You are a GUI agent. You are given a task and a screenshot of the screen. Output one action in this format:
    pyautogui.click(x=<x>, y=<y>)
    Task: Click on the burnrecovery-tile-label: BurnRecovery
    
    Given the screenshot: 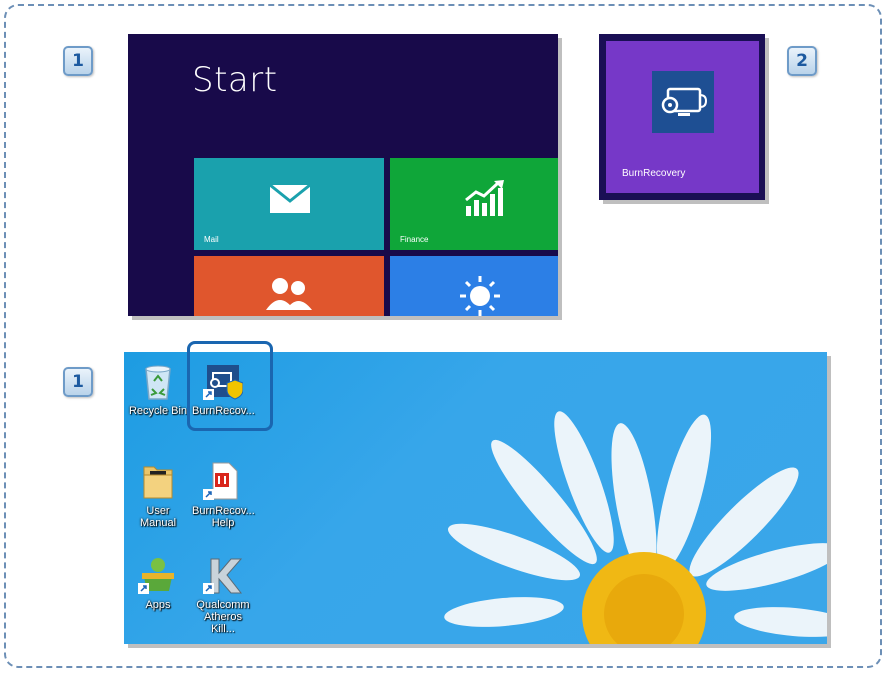 What is the action you would take?
    pyautogui.click(x=654, y=173)
    